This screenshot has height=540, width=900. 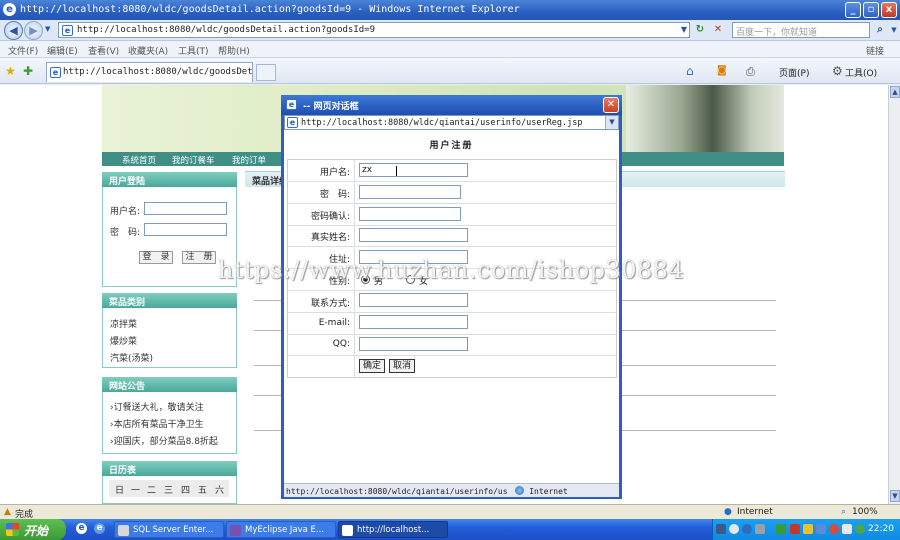 What do you see at coordinates (834, 529) in the screenshot?
I see `tray-stop-icon` at bounding box center [834, 529].